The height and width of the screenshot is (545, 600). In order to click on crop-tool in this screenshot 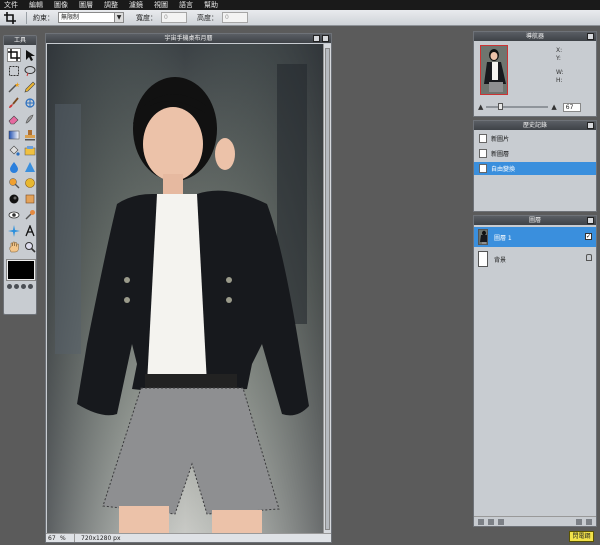, I will do `click(14, 55)`.